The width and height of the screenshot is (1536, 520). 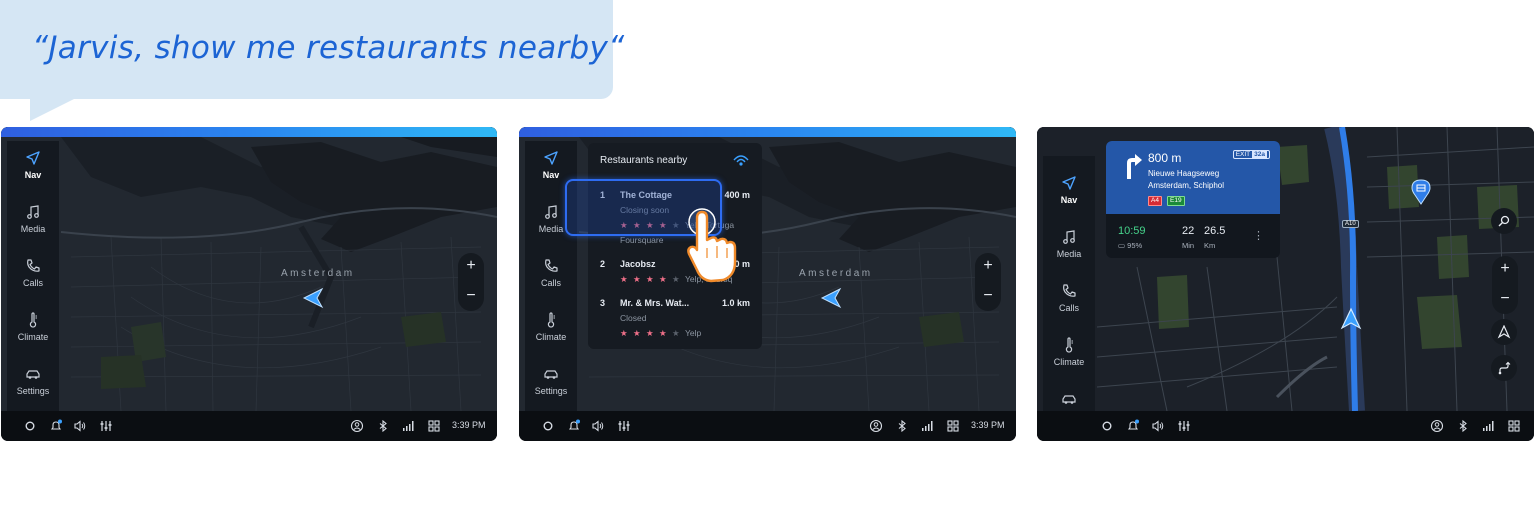 What do you see at coordinates (642, 240) in the screenshot?
I see `rating-sources-extra: Foursquare` at bounding box center [642, 240].